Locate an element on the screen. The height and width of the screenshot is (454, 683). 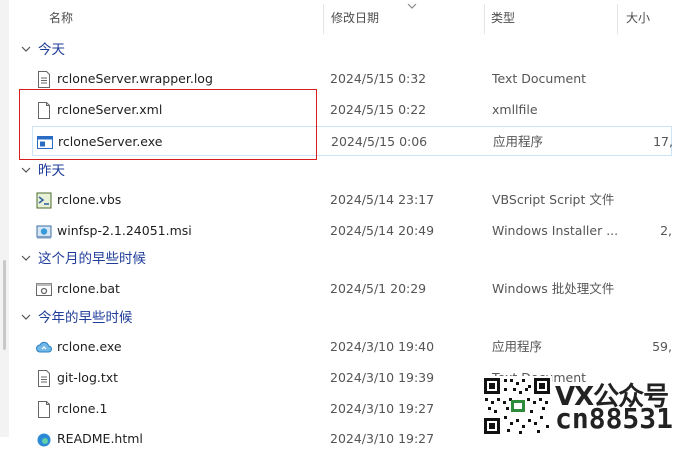
file-name: git-log.txt is located at coordinates (88, 377).